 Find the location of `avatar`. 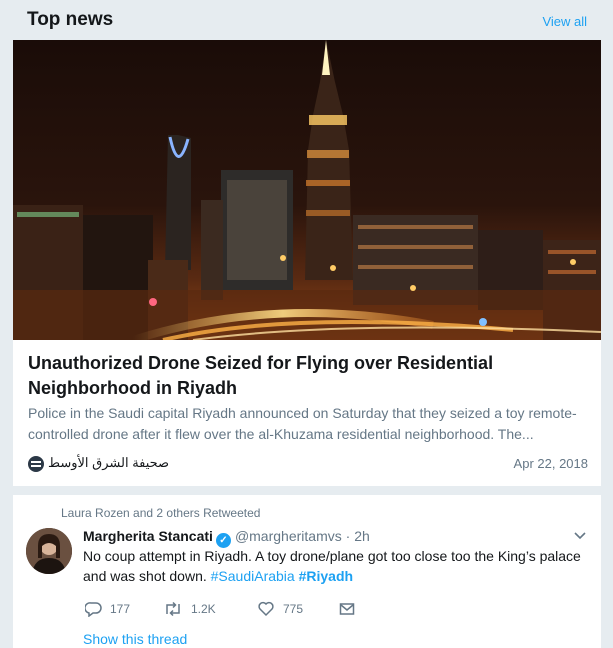

avatar is located at coordinates (49, 551).